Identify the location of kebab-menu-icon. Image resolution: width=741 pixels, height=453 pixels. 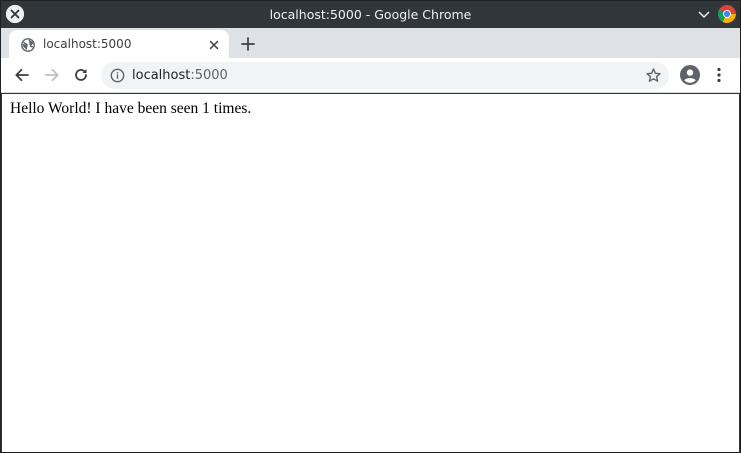
(719, 75).